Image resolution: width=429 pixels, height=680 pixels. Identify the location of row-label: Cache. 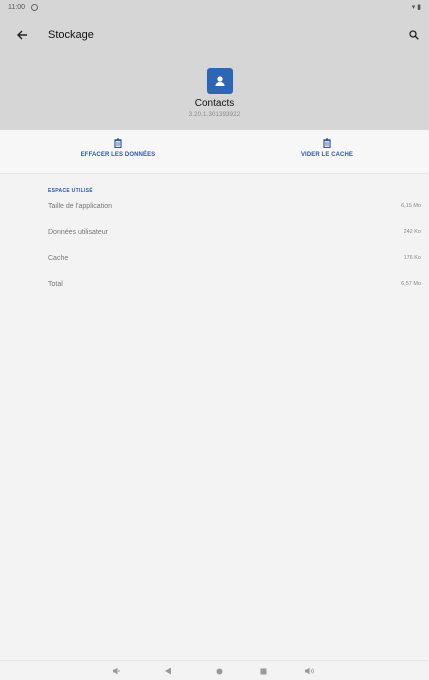
(58, 258).